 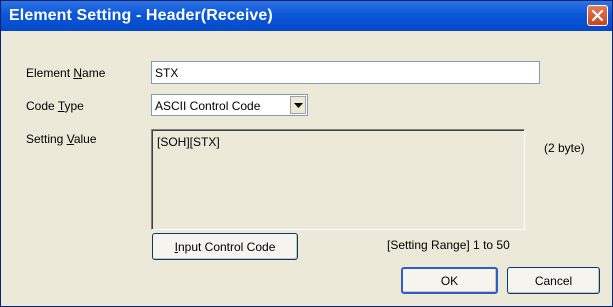 I want to click on code-type-label: Code Type, so click(x=55, y=106).